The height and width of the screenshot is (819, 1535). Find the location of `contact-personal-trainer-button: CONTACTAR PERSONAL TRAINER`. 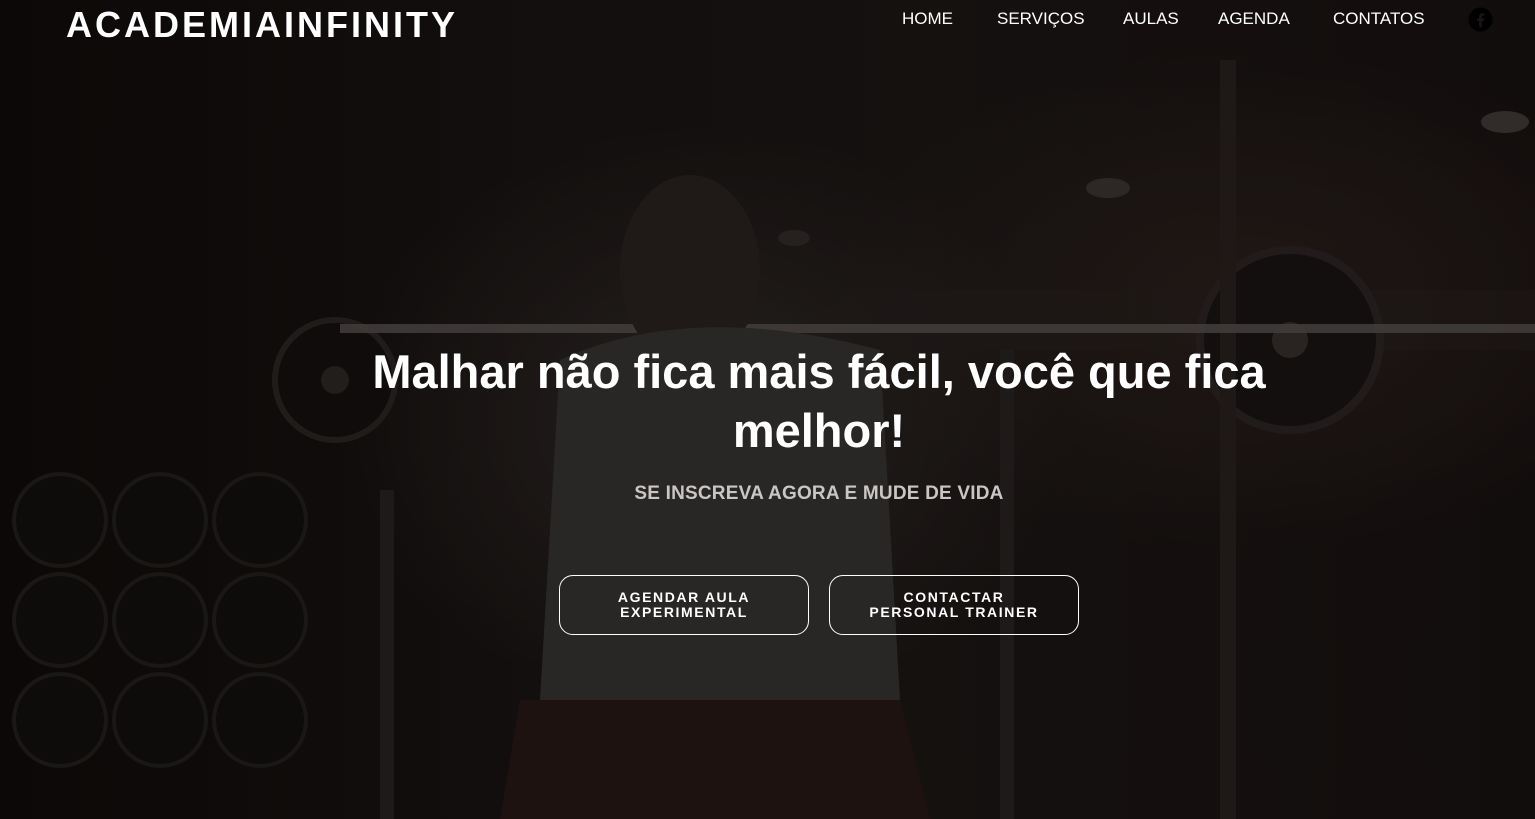

contact-personal-trainer-button: CONTACTAR PERSONAL TRAINER is located at coordinates (954, 605).